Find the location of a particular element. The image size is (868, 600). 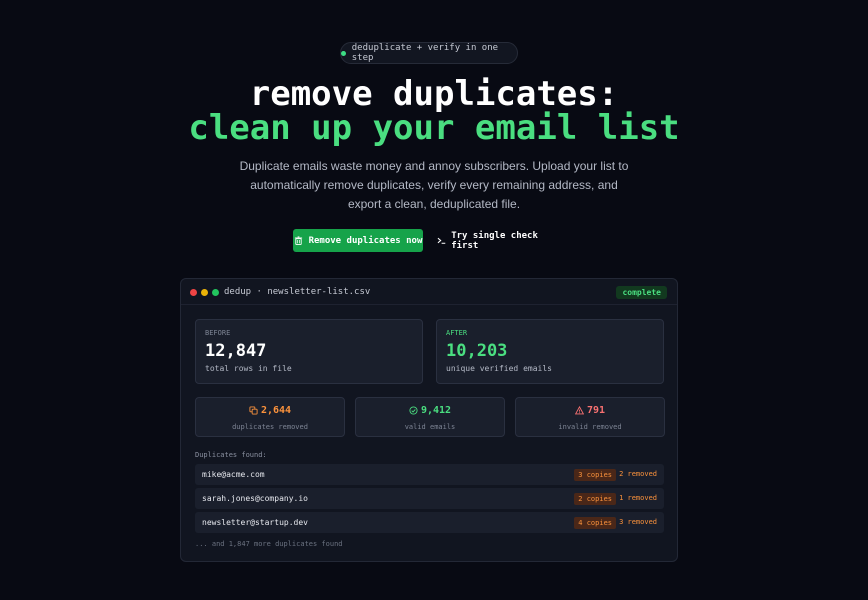

invalid-removed-value: 791 is located at coordinates (596, 410).